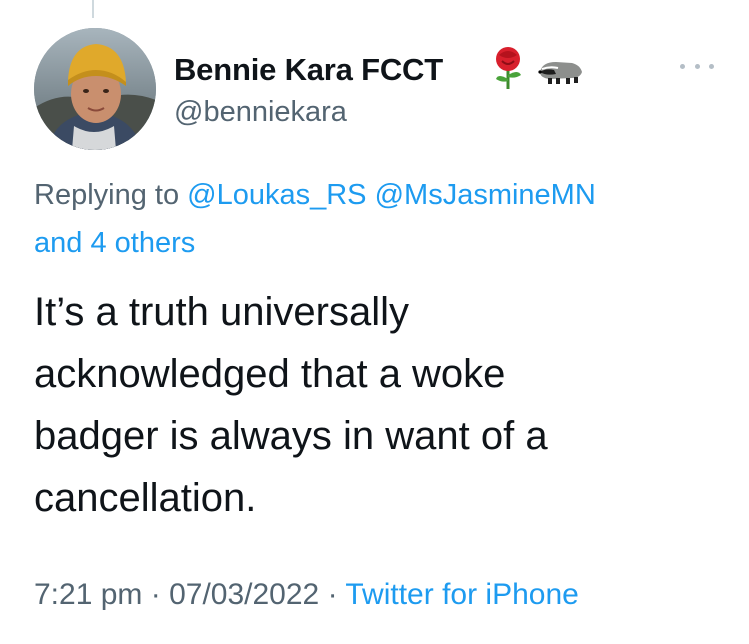 This screenshot has width=749, height=644. What do you see at coordinates (560, 73) in the screenshot?
I see `badger-icon` at bounding box center [560, 73].